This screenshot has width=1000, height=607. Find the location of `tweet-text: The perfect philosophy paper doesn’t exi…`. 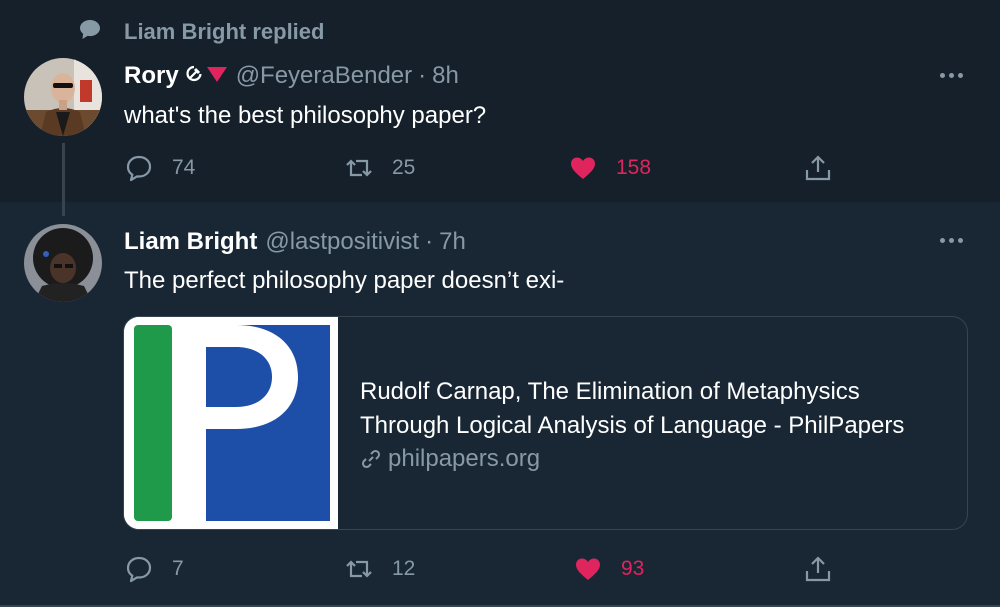

tweet-text: The perfect philosophy paper doesn’t exi… is located at coordinates (344, 280).